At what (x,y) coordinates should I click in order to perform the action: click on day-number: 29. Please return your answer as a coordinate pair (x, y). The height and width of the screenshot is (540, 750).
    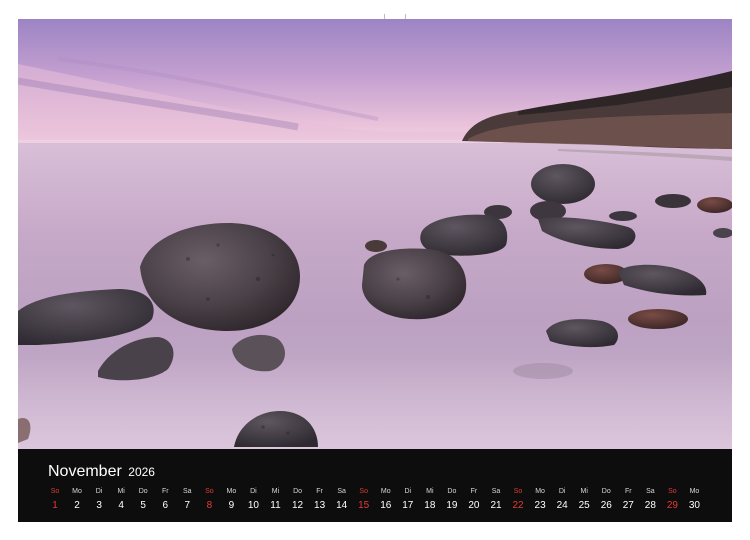
    Looking at the image, I should click on (672, 505).